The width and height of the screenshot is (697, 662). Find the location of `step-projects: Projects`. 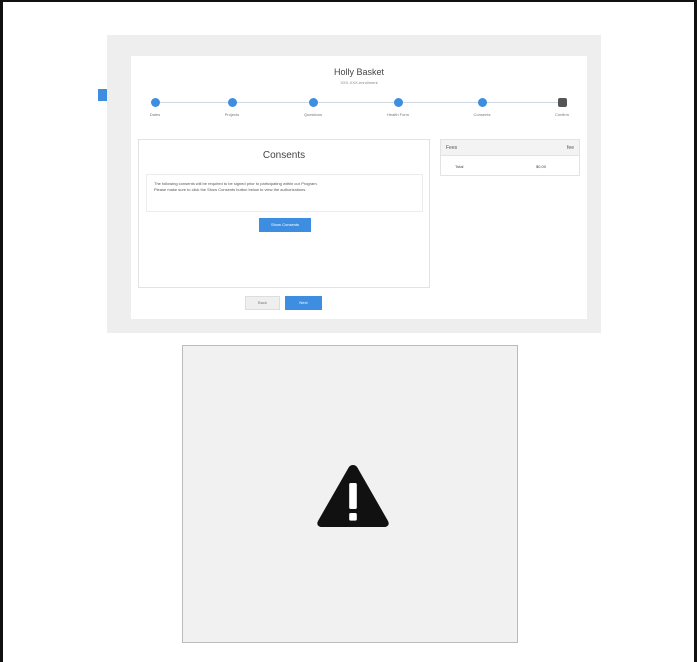

step-projects: Projects is located at coordinates (232, 106).